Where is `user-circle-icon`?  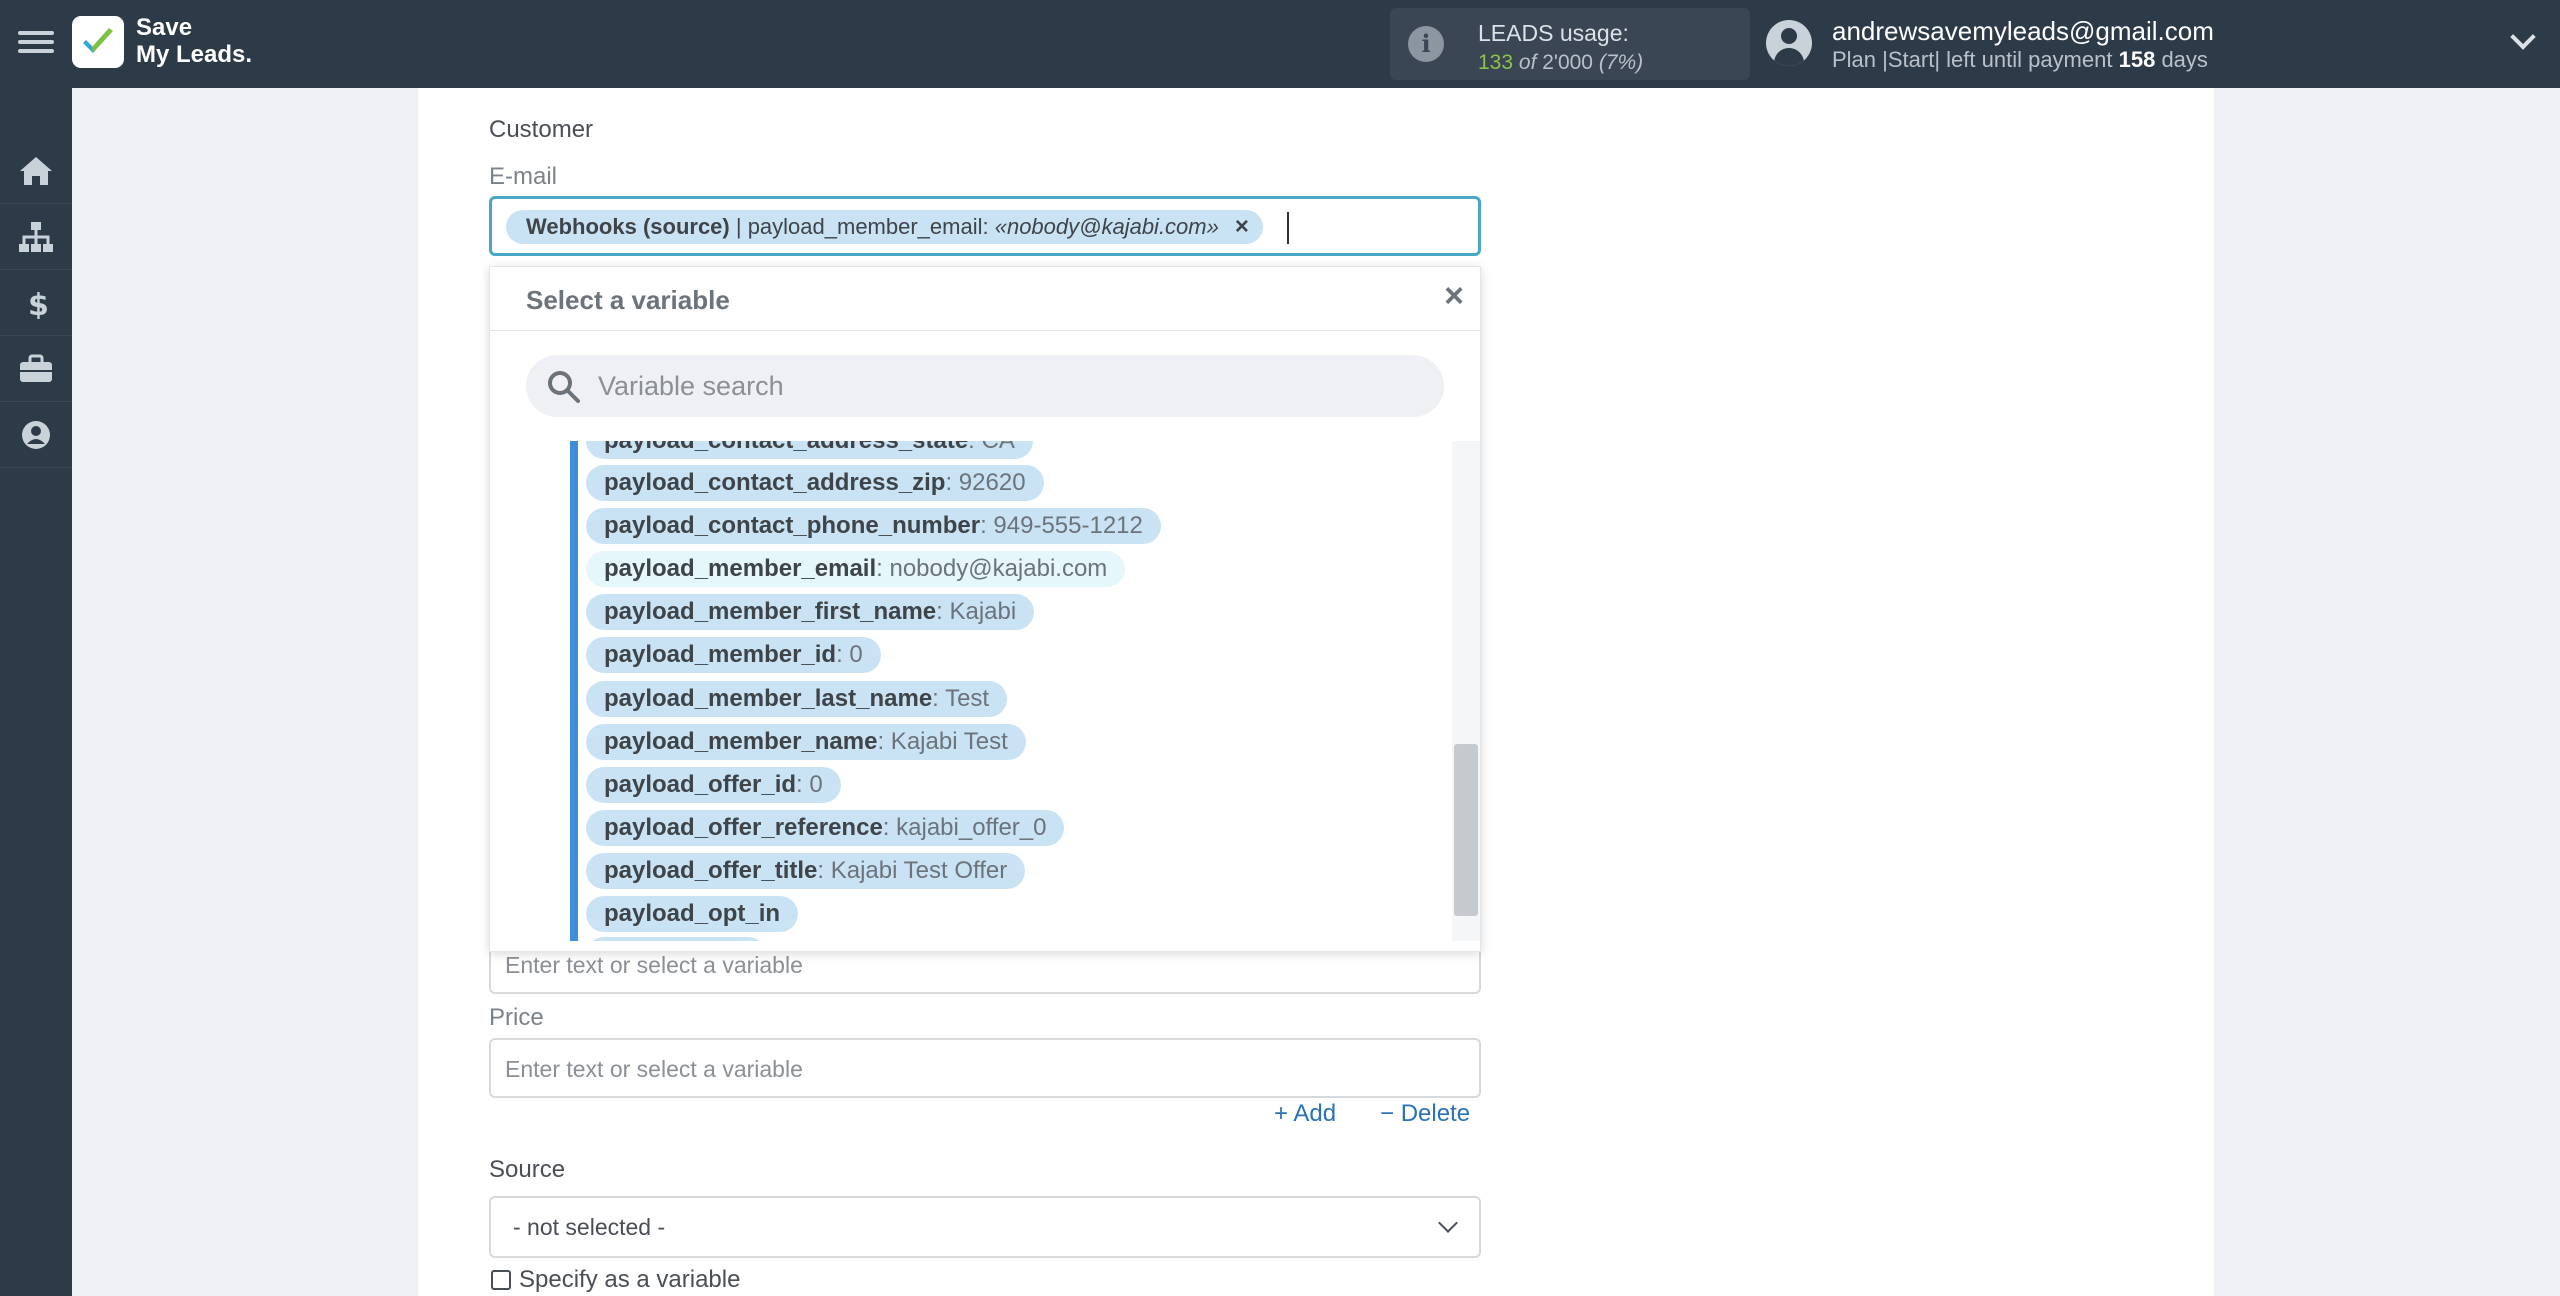
user-circle-icon is located at coordinates (36, 435).